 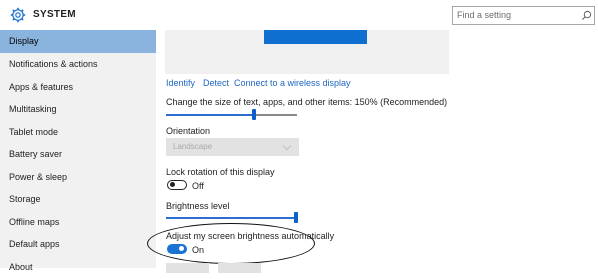 I want to click on sidebar-item-storage: Storage, so click(x=78, y=199).